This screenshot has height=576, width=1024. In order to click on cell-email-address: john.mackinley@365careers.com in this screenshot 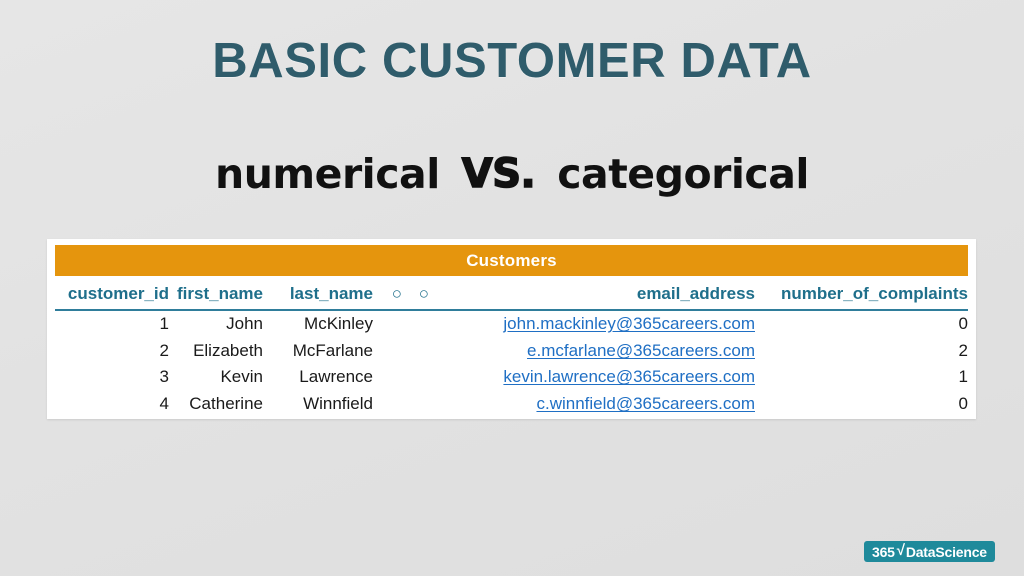, I will do `click(595, 324)`.